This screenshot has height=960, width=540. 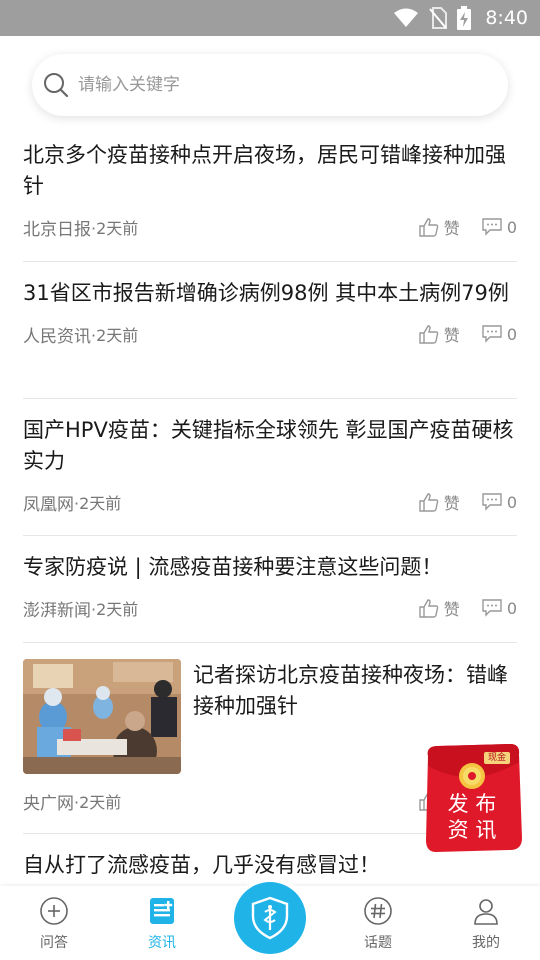 I want to click on center-home-button, so click(x=270, y=918).